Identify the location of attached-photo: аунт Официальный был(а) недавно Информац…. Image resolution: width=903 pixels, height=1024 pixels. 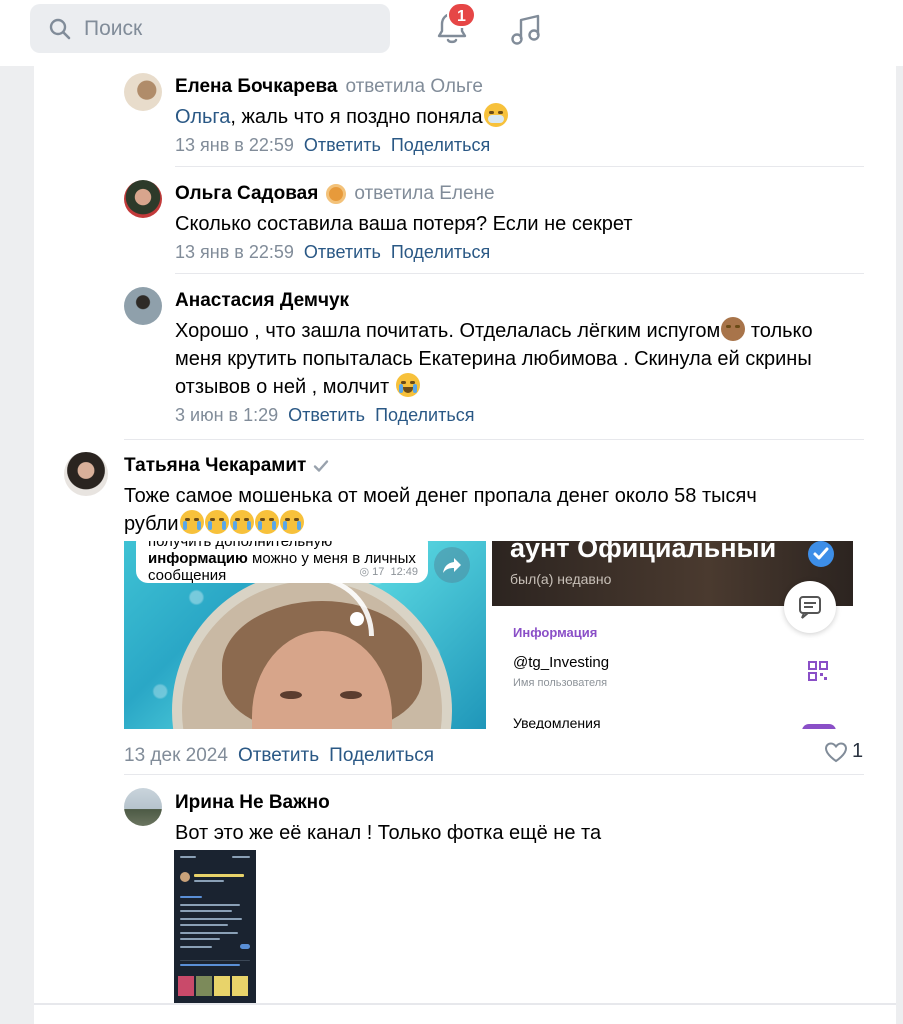
(672, 635).